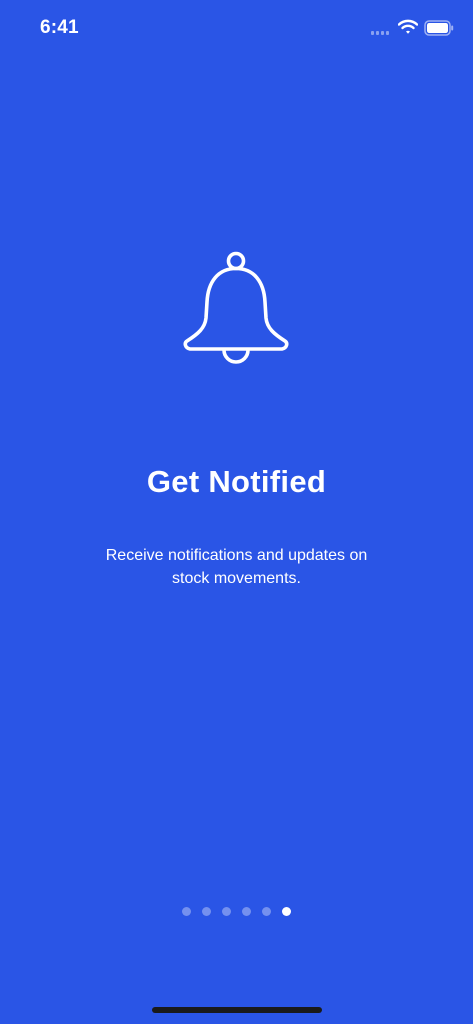 This screenshot has width=473, height=1024. What do you see at coordinates (236, 29) in the screenshot?
I see `status-bar: 6:41` at bounding box center [236, 29].